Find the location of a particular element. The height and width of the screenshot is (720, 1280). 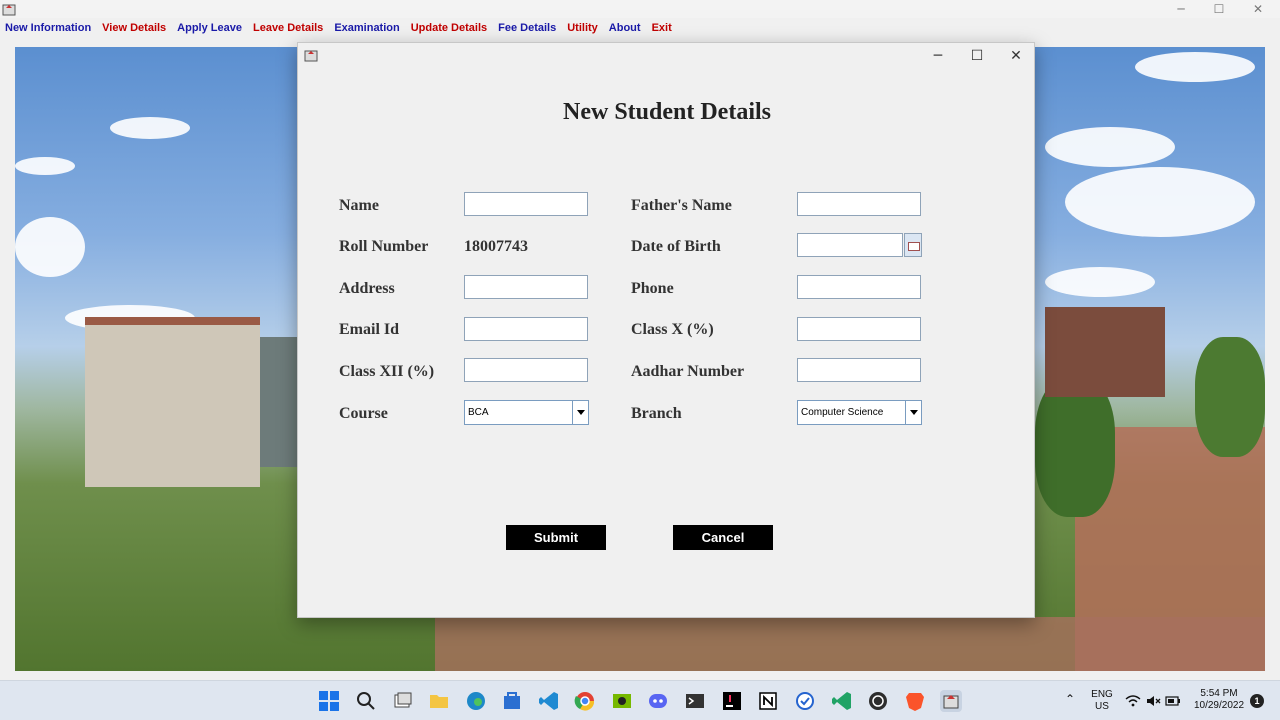

dialog-heading: New Student Details is located at coordinates (667, 112).